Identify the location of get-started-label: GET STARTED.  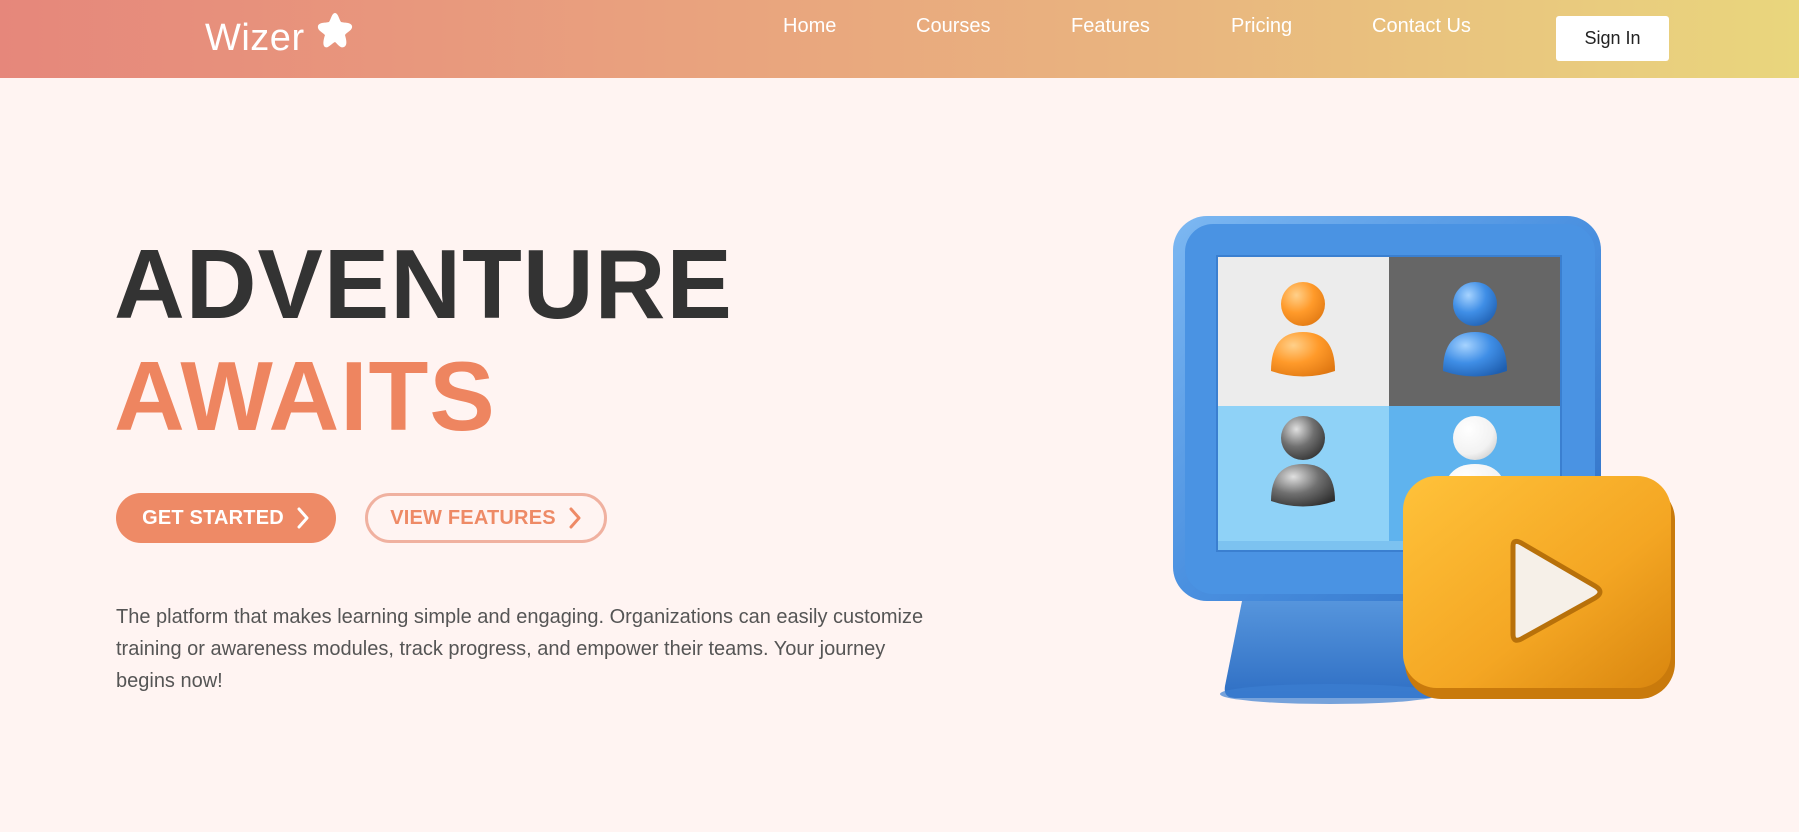
(213, 517).